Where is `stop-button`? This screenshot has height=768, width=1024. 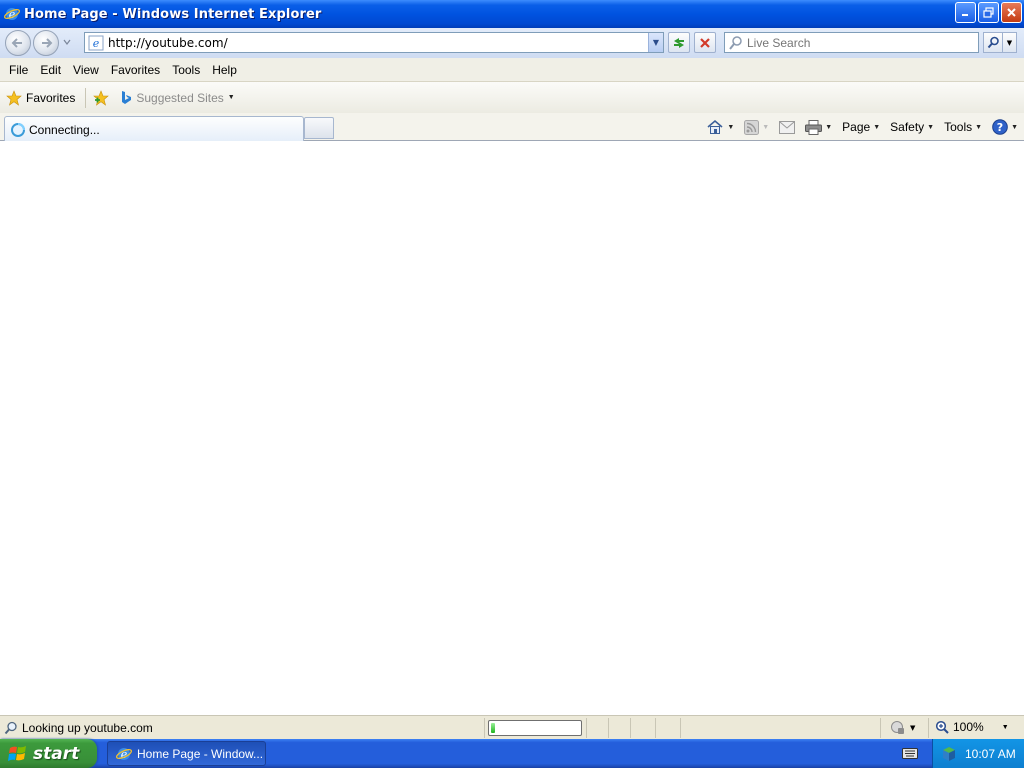
stop-button is located at coordinates (705, 42).